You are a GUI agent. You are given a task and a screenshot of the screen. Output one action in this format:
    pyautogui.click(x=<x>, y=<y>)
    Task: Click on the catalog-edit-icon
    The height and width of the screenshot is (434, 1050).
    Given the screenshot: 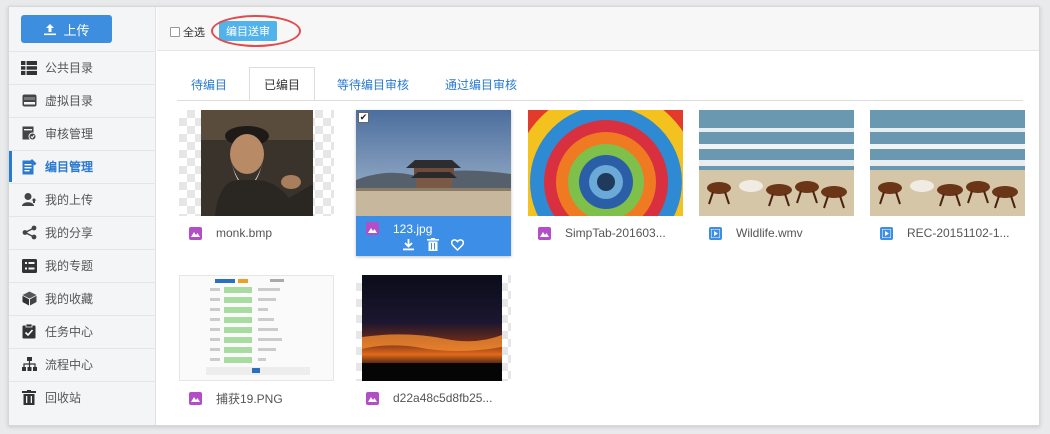 What is the action you would take?
    pyautogui.click(x=29, y=166)
    